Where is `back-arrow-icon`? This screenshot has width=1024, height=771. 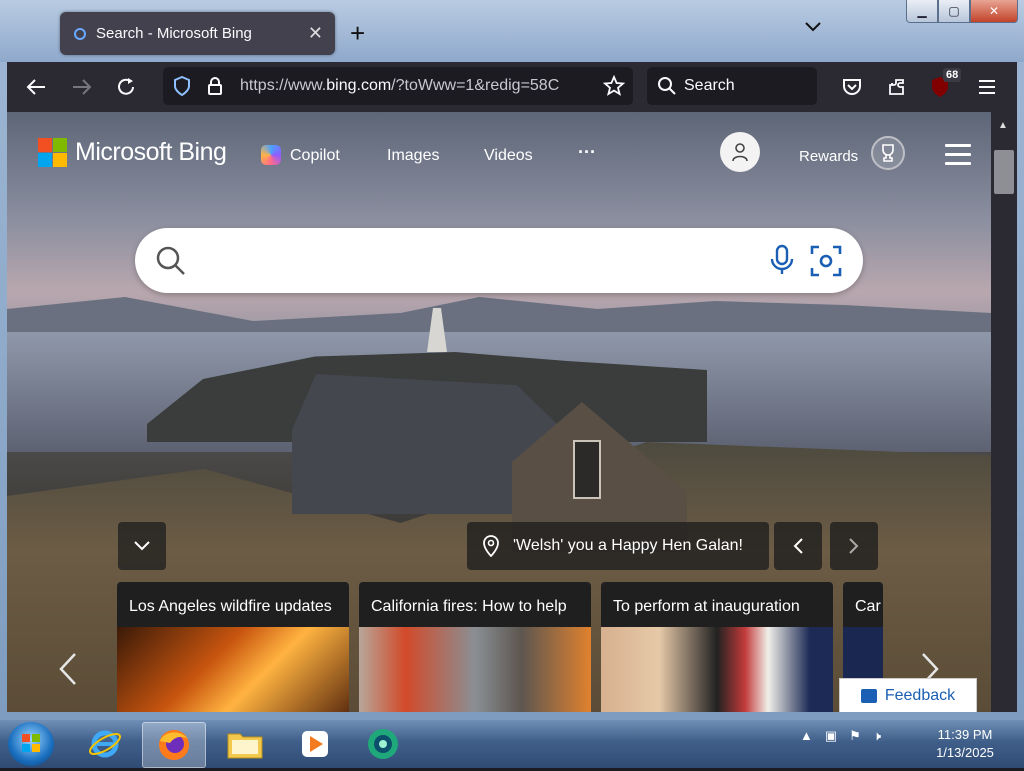 back-arrow-icon is located at coordinates (35, 87).